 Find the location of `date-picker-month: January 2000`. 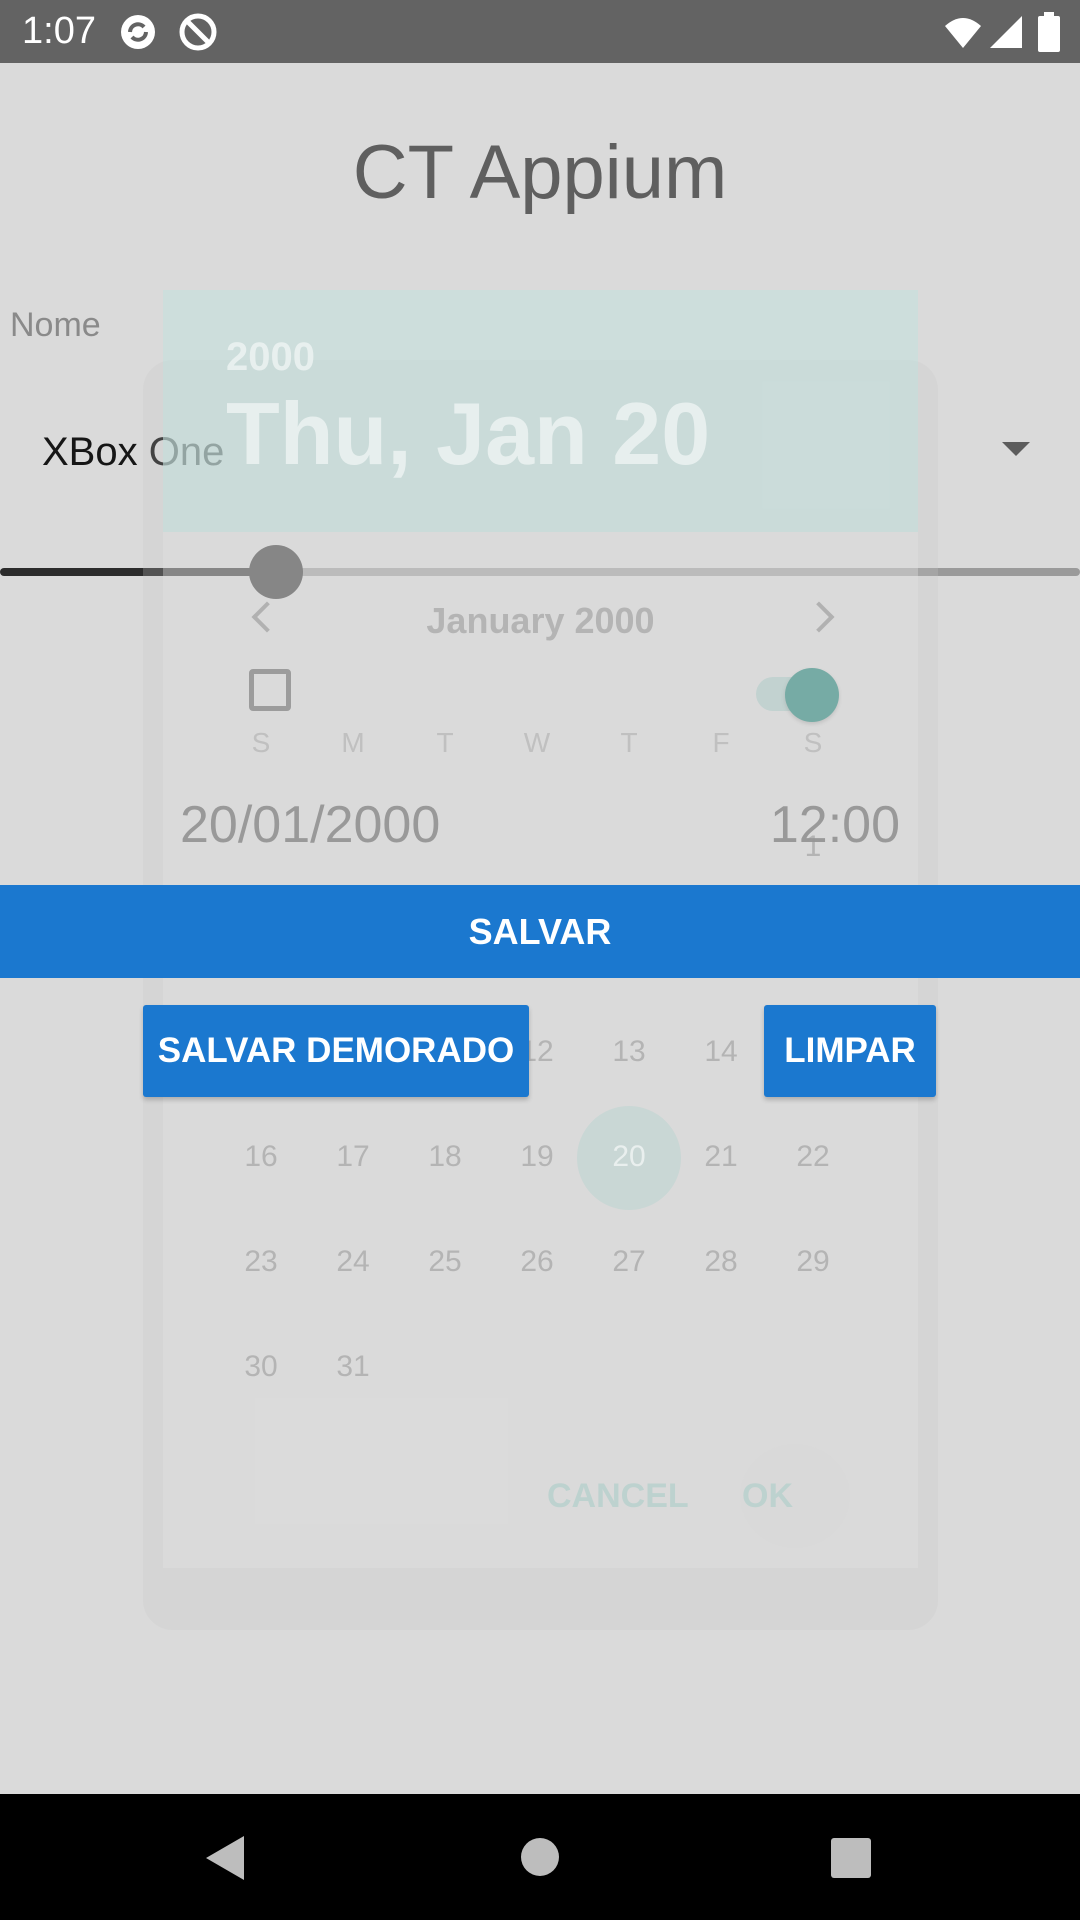

date-picker-month: January 2000 is located at coordinates (540, 620).